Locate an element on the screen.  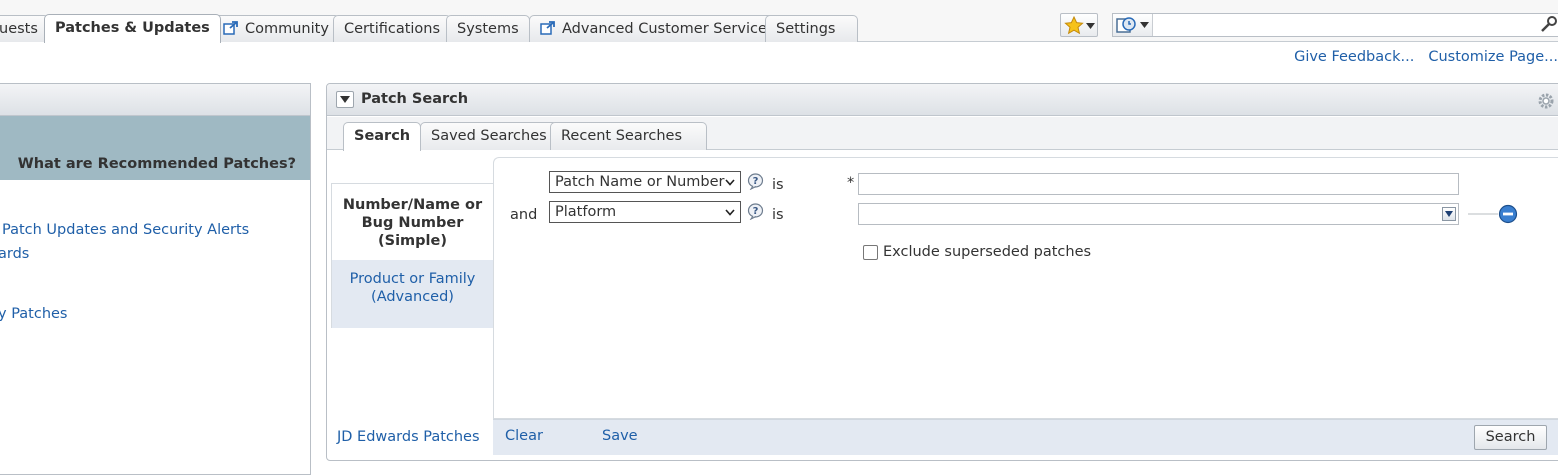
favorites-menu-button is located at coordinates (1079, 25).